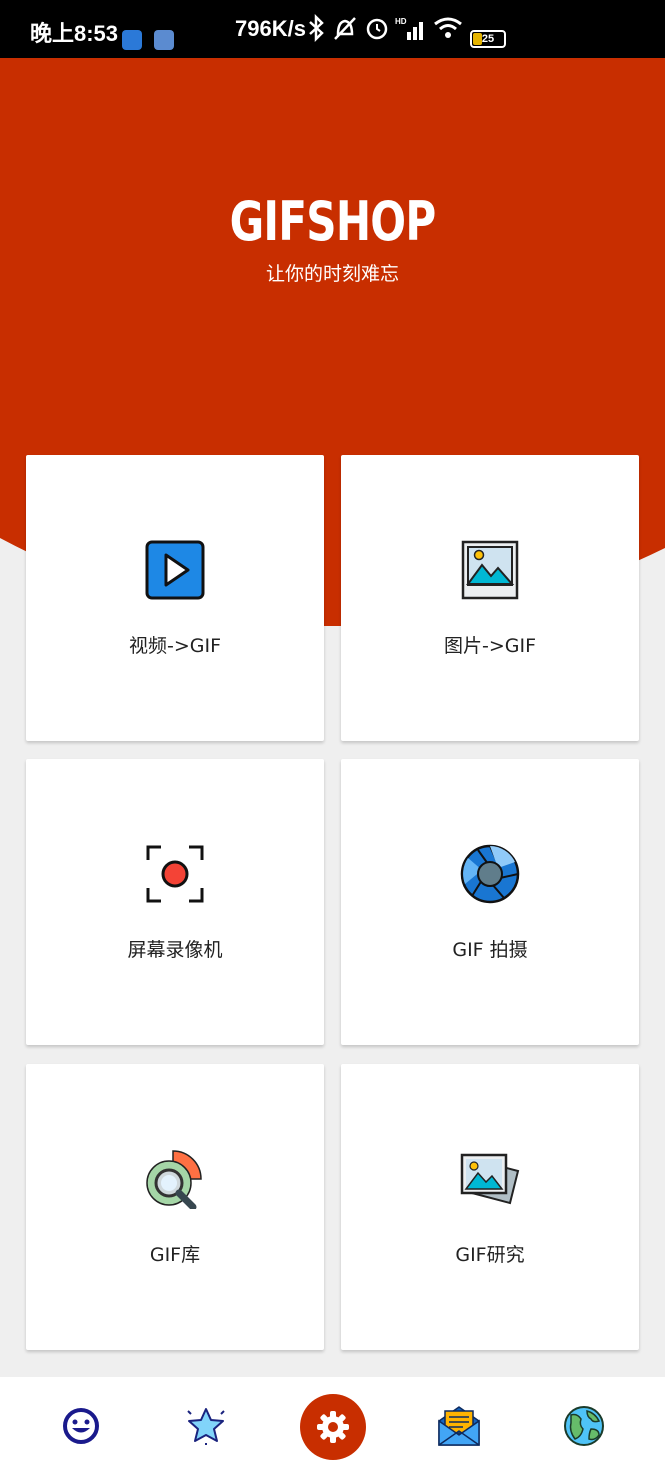 The width and height of the screenshot is (665, 1477). What do you see at coordinates (459, 1426) in the screenshot?
I see `mail-icon` at bounding box center [459, 1426].